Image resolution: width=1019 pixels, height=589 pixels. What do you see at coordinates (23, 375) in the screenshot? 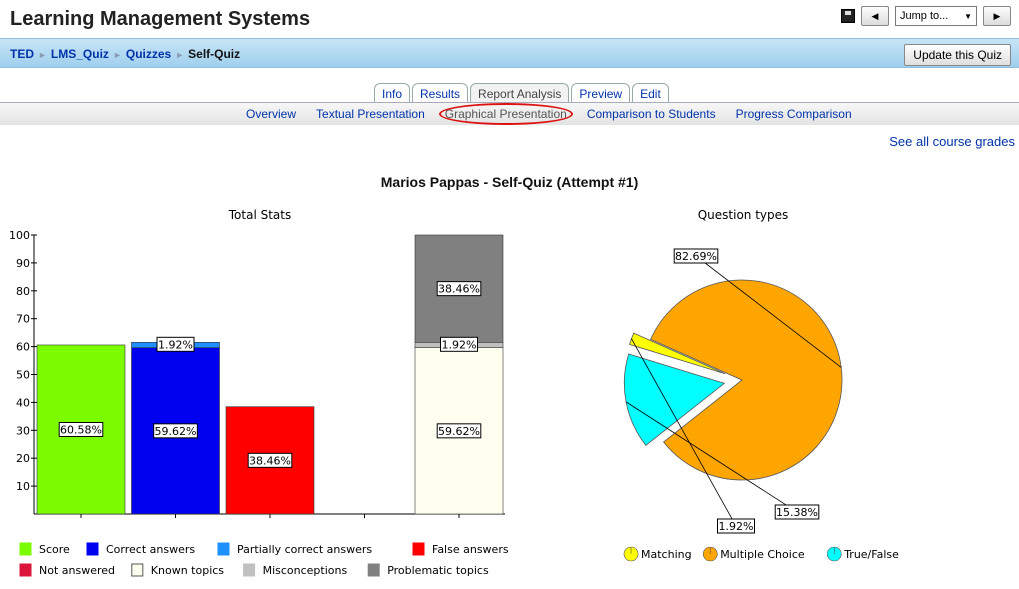
I see `y-tick-label: 50` at bounding box center [23, 375].